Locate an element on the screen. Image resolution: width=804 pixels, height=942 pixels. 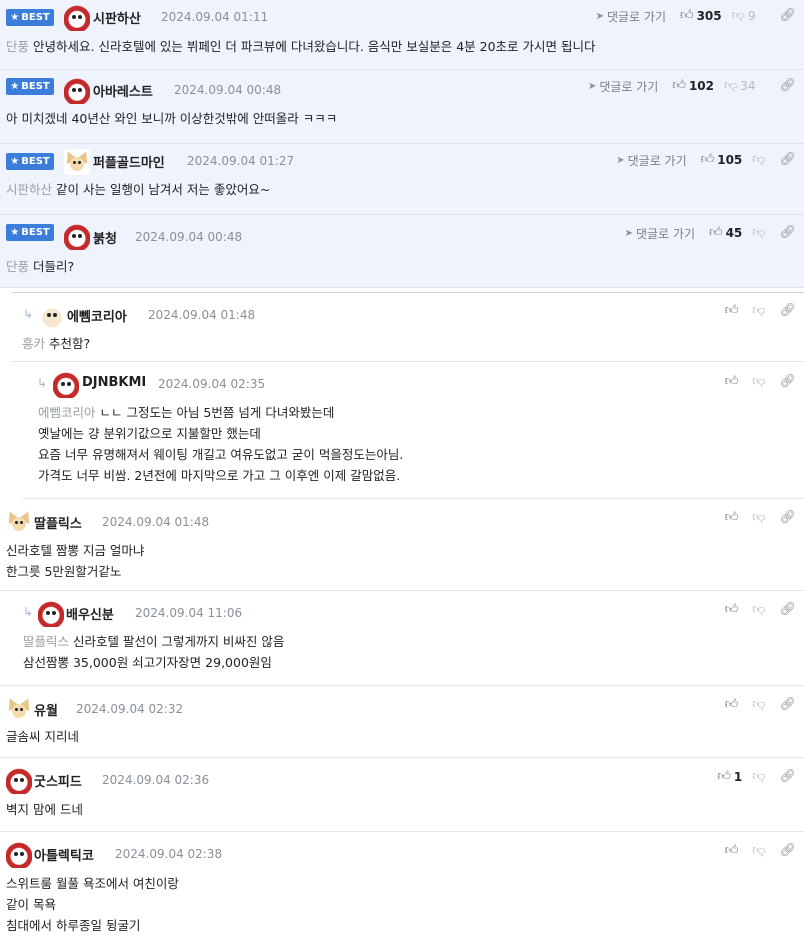
dislike-count: 34 is located at coordinates (748, 86).